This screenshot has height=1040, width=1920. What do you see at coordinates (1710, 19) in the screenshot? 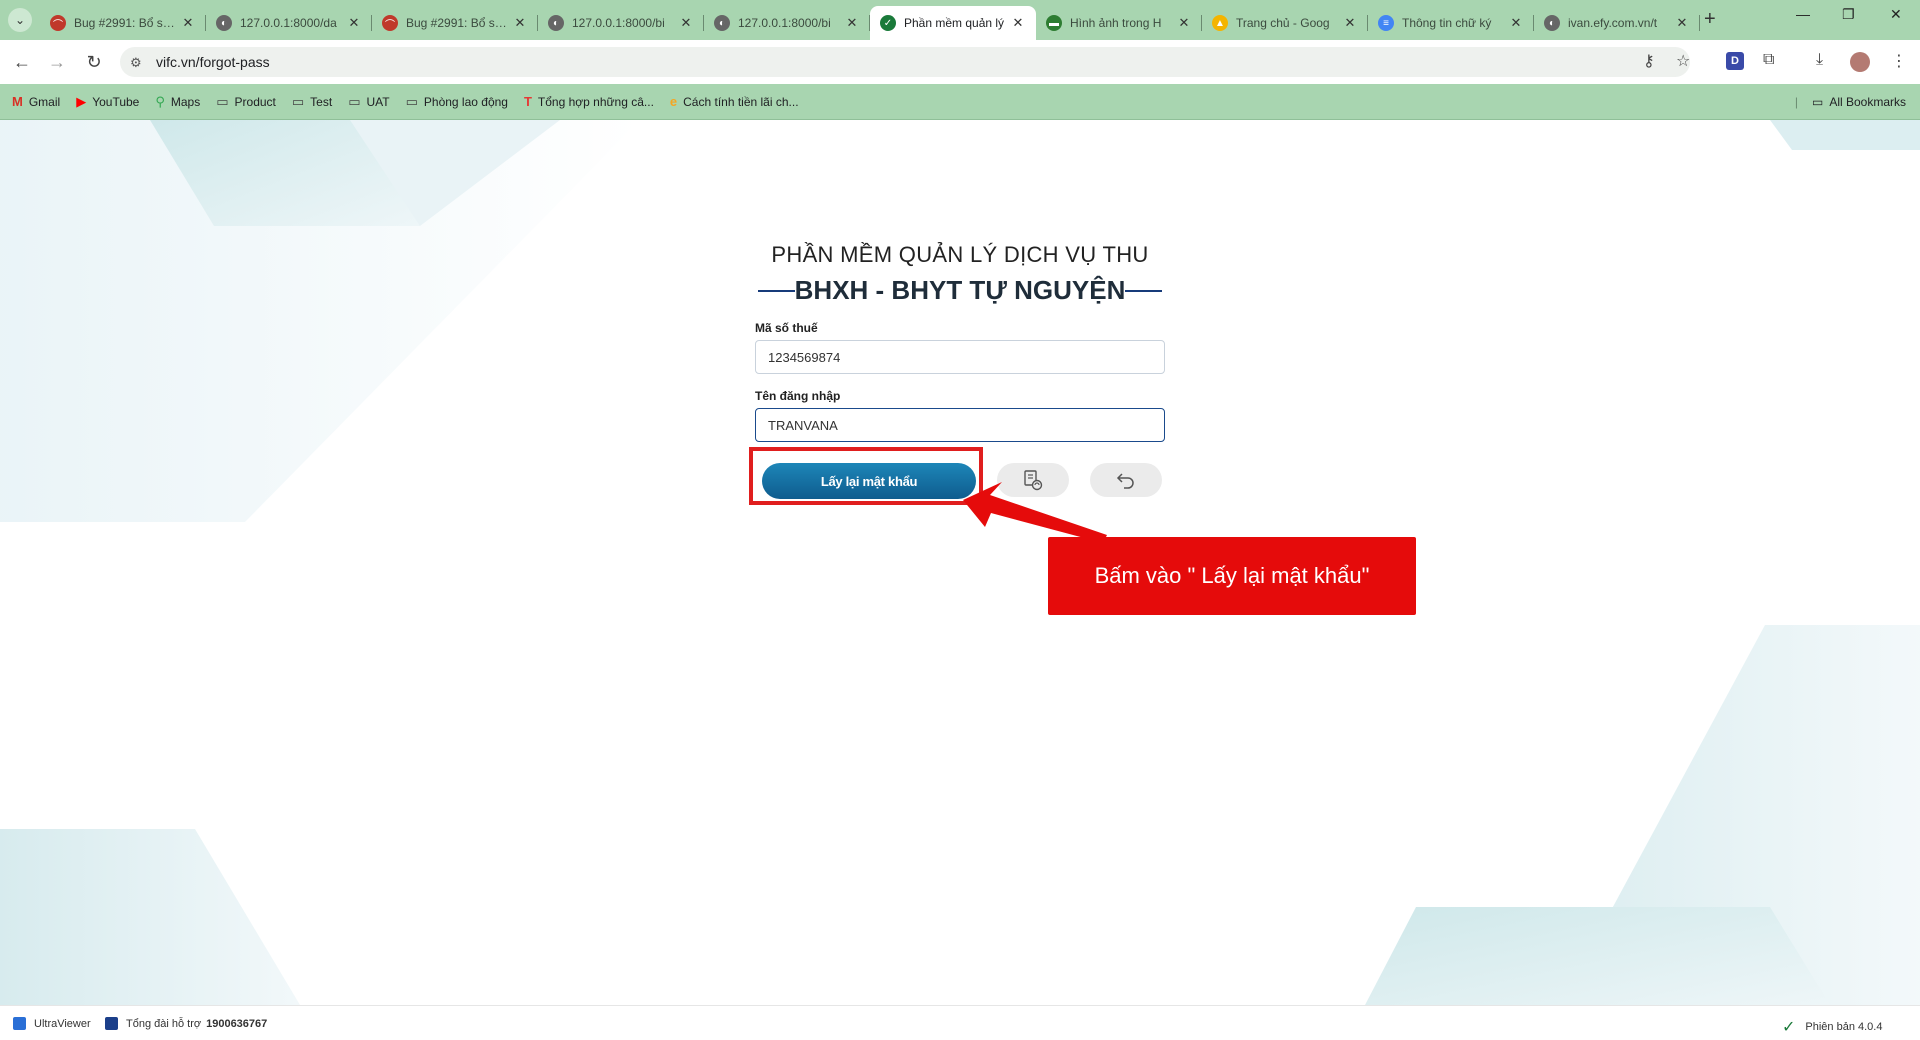
I see `new-tab-button: +` at bounding box center [1710, 19].